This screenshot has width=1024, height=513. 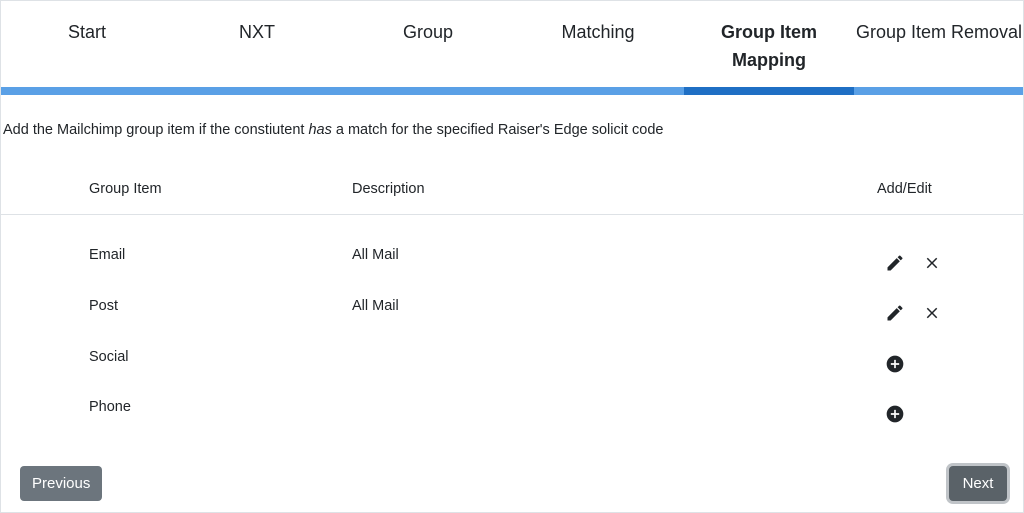 I want to click on step-label: Start, so click(x=86, y=32).